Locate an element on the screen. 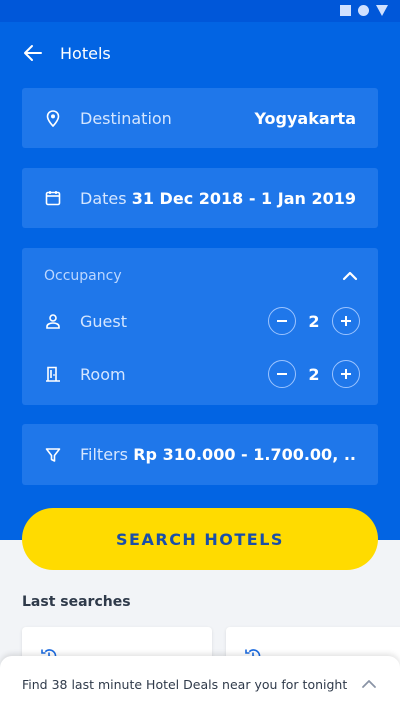 The height and width of the screenshot is (712, 400). calendar-icon is located at coordinates (53, 198).